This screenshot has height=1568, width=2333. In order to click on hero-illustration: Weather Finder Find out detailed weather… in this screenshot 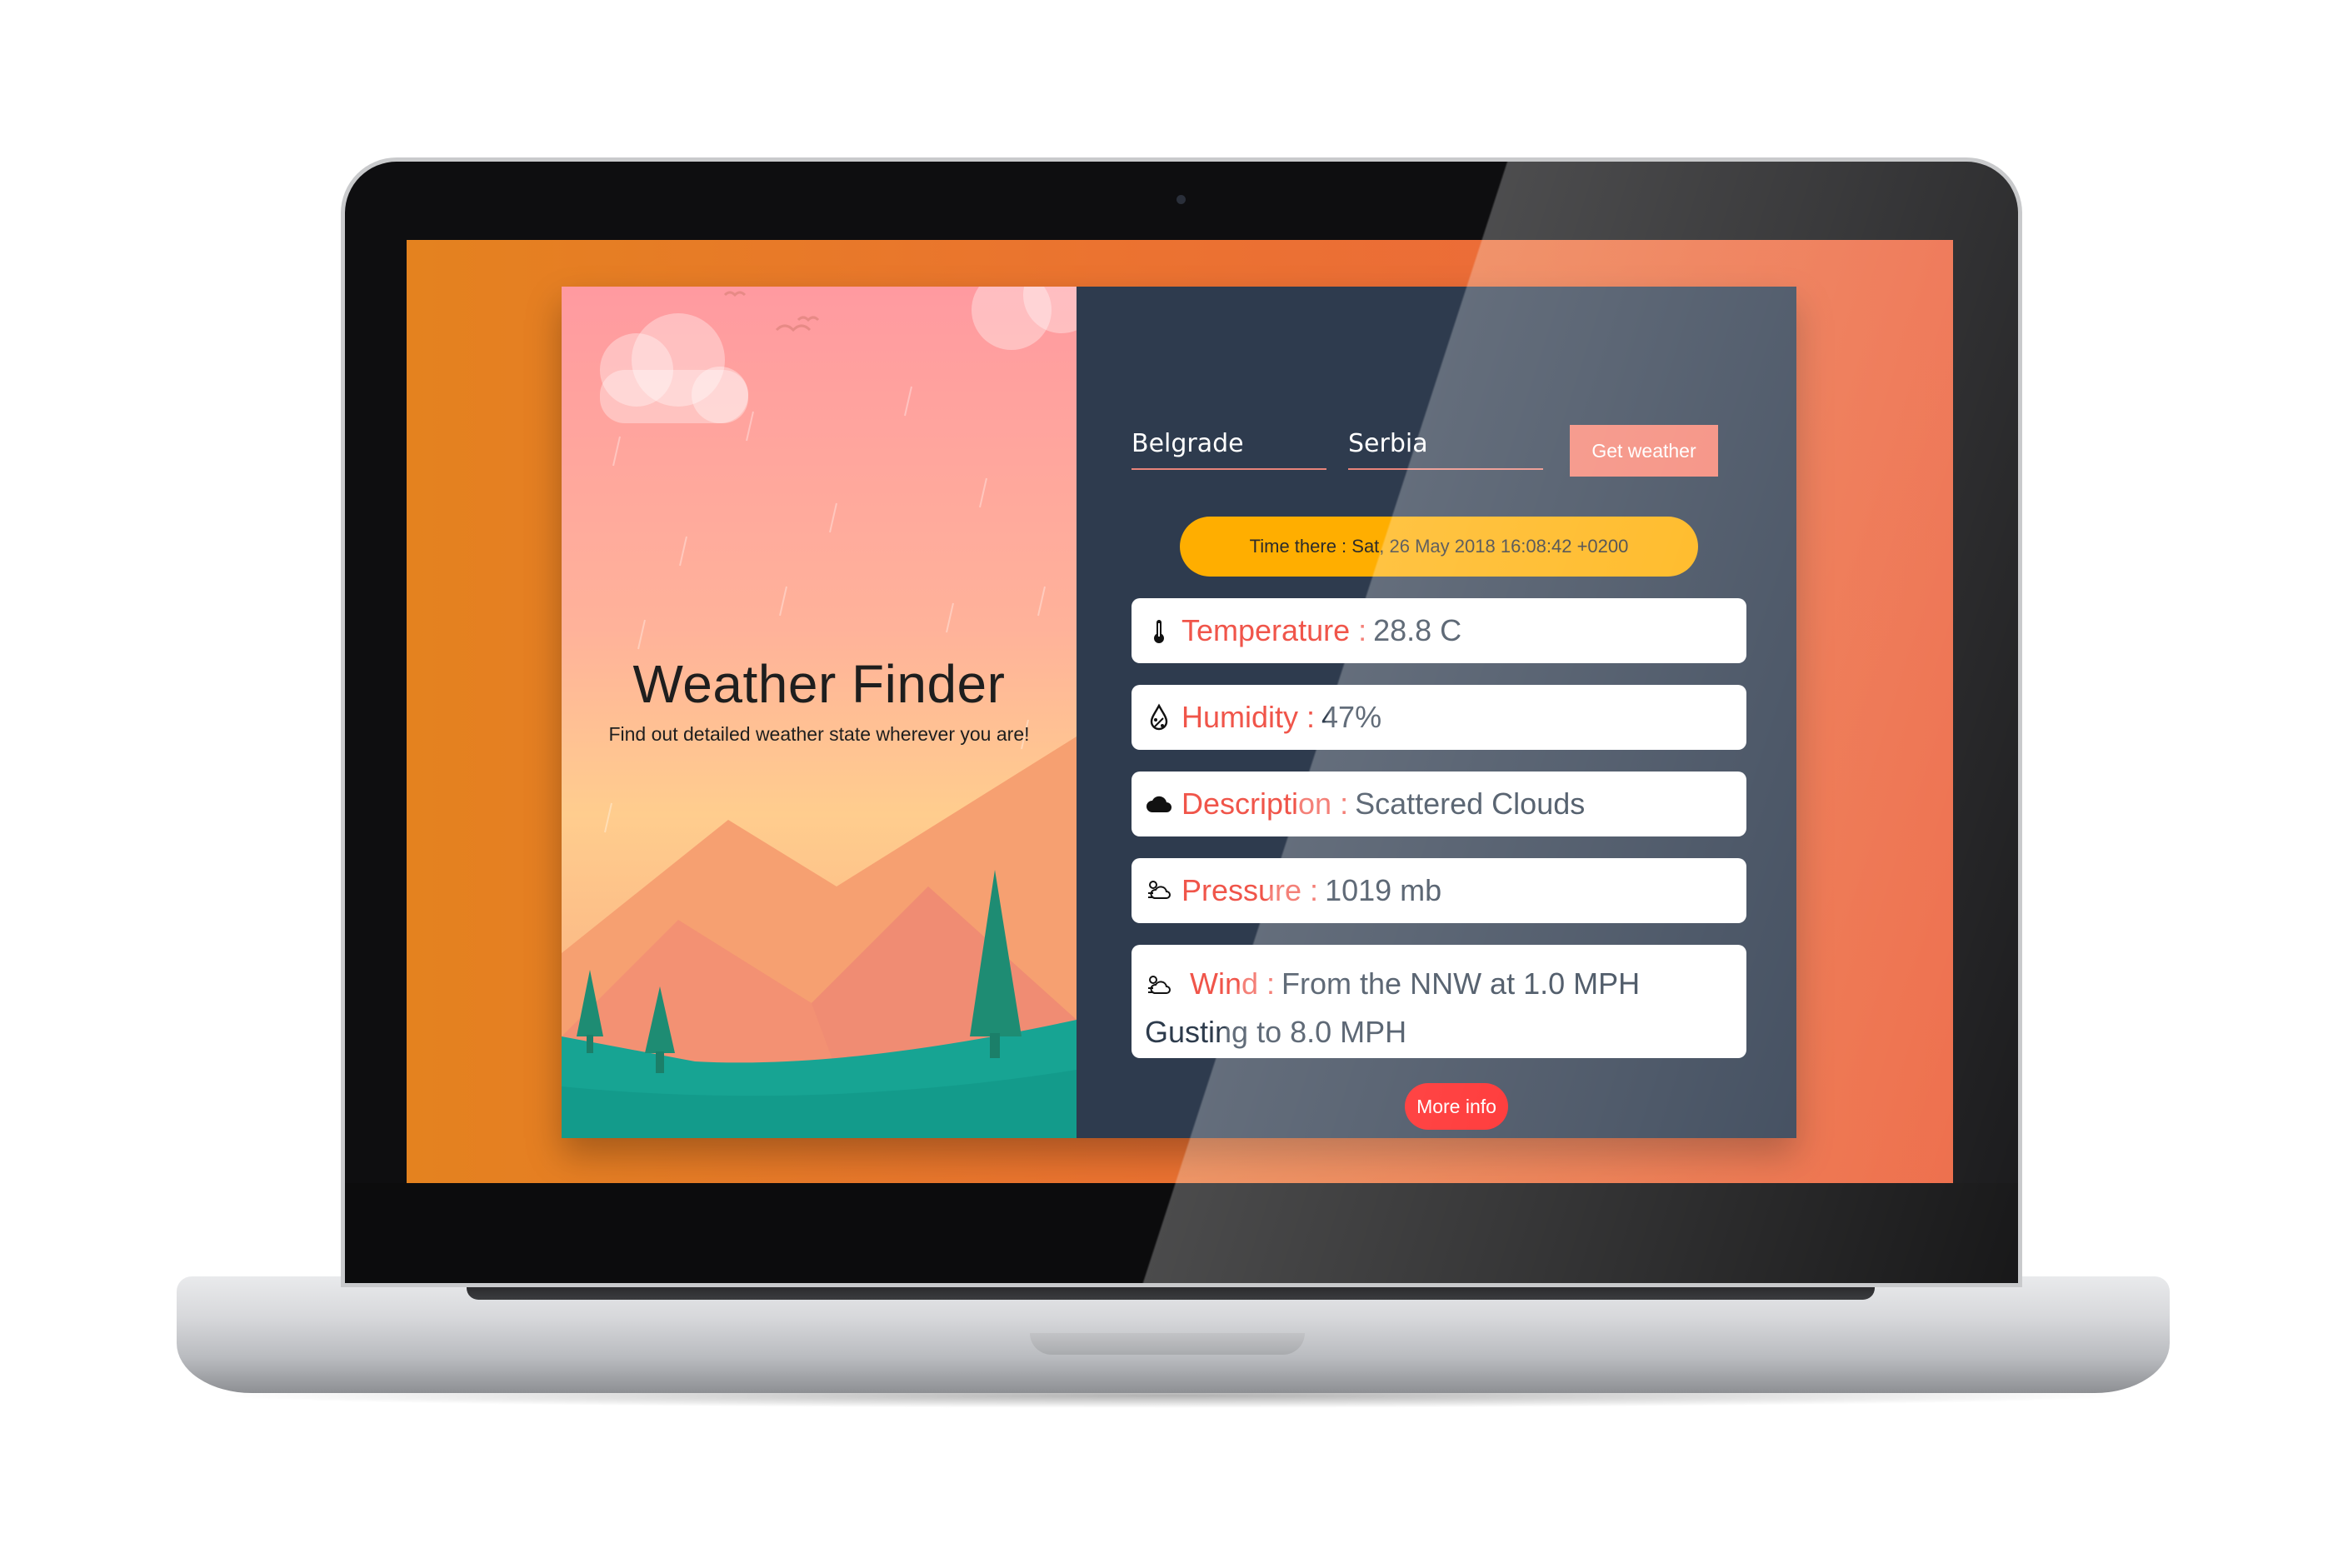, I will do `click(819, 712)`.